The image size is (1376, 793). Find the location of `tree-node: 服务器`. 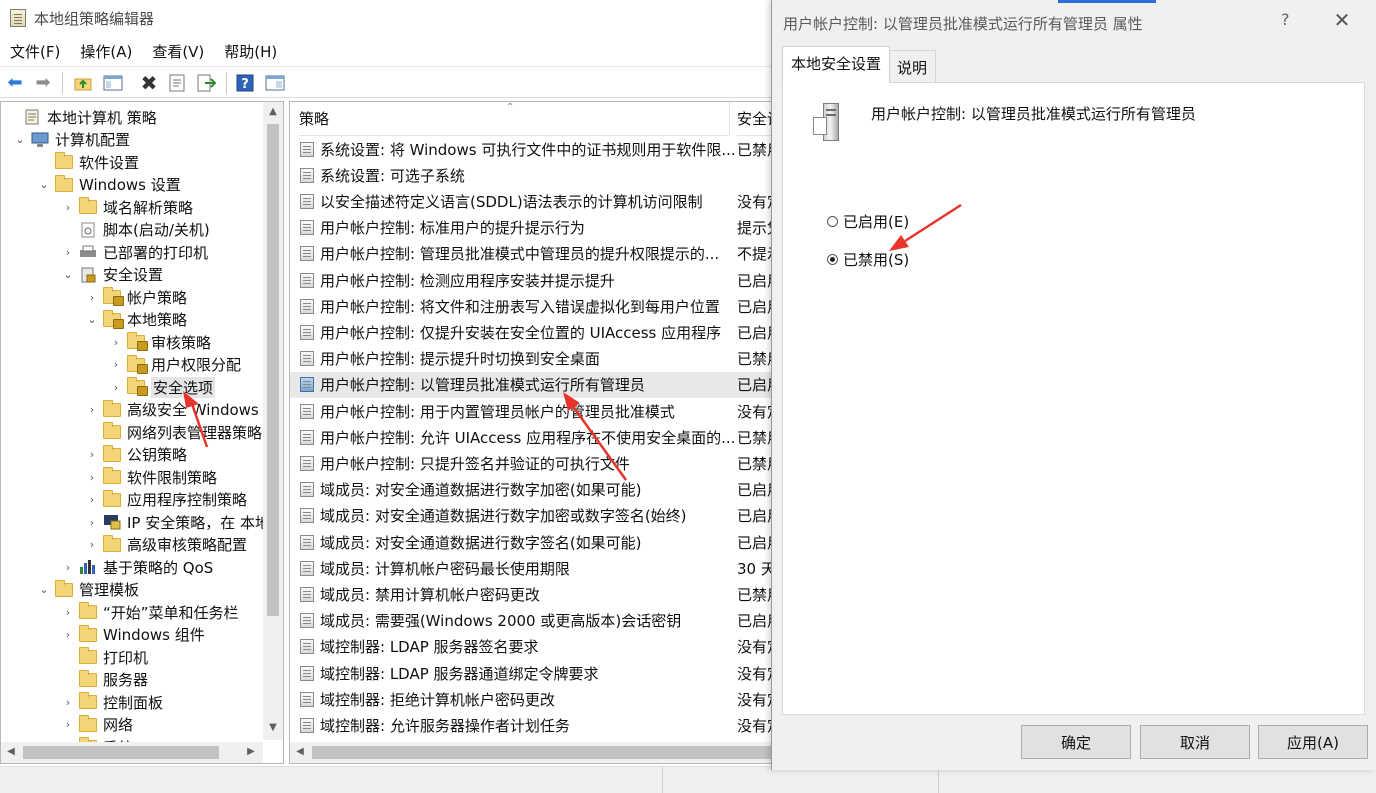

tree-node: 服务器 is located at coordinates (104, 680).